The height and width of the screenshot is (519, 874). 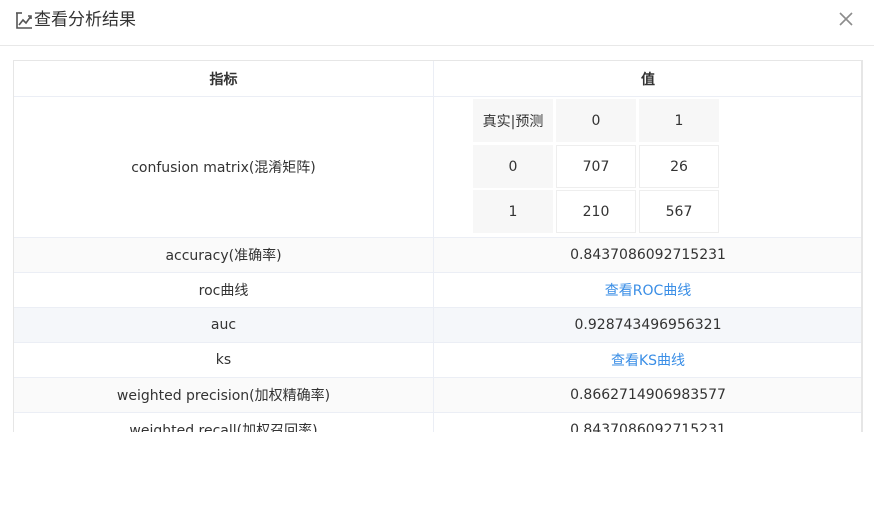 What do you see at coordinates (513, 120) in the screenshot?
I see `confusion-matrix-corner: 真实|预测` at bounding box center [513, 120].